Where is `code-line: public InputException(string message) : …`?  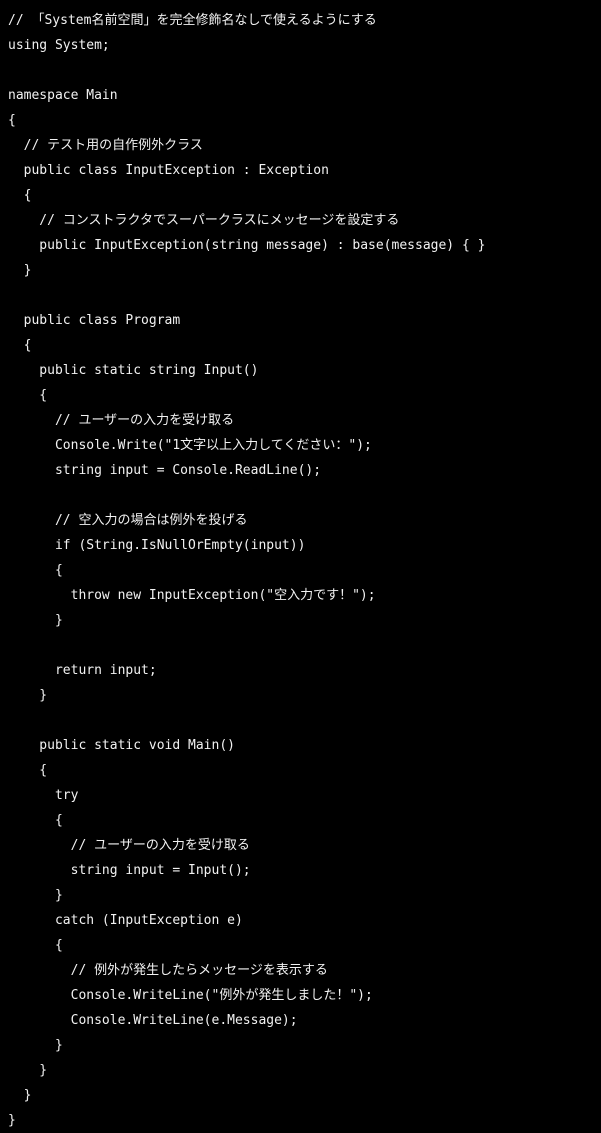
code-line: public InputException(string message) : … is located at coordinates (247, 245).